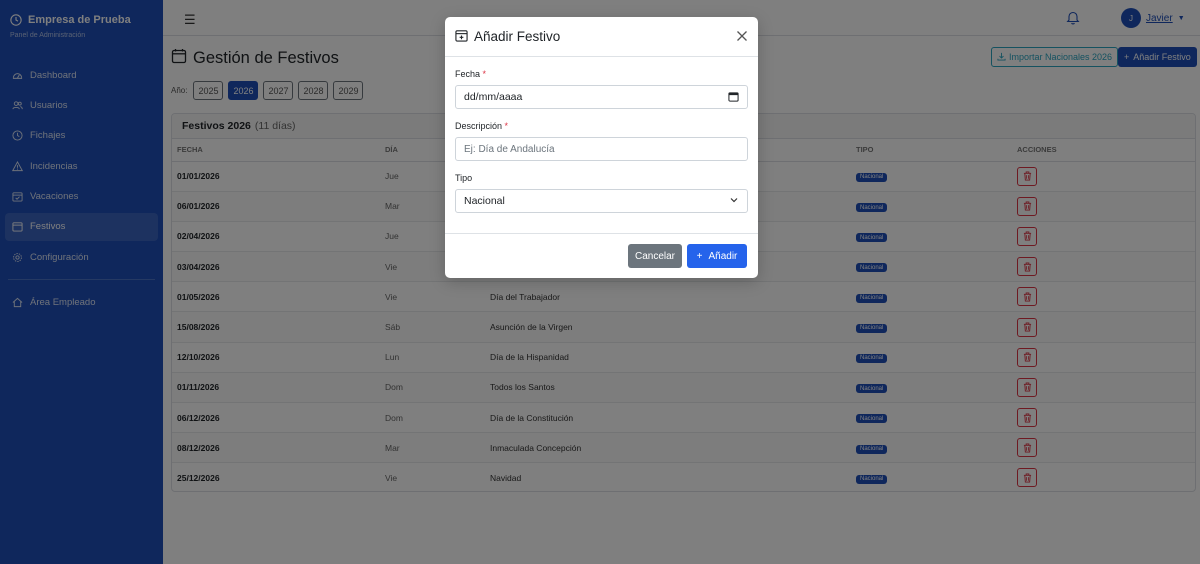 The width and height of the screenshot is (1200, 564). I want to click on tipo-select: Nacional, so click(601, 201).